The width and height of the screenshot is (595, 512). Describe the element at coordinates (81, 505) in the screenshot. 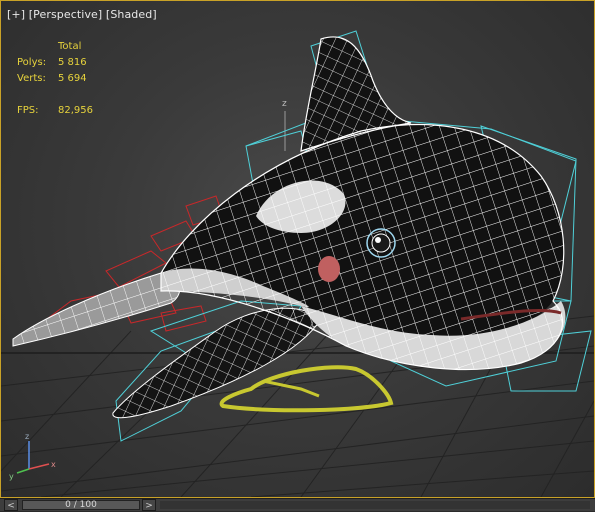

I see `time-slider-thumb: 0 / 100` at that location.